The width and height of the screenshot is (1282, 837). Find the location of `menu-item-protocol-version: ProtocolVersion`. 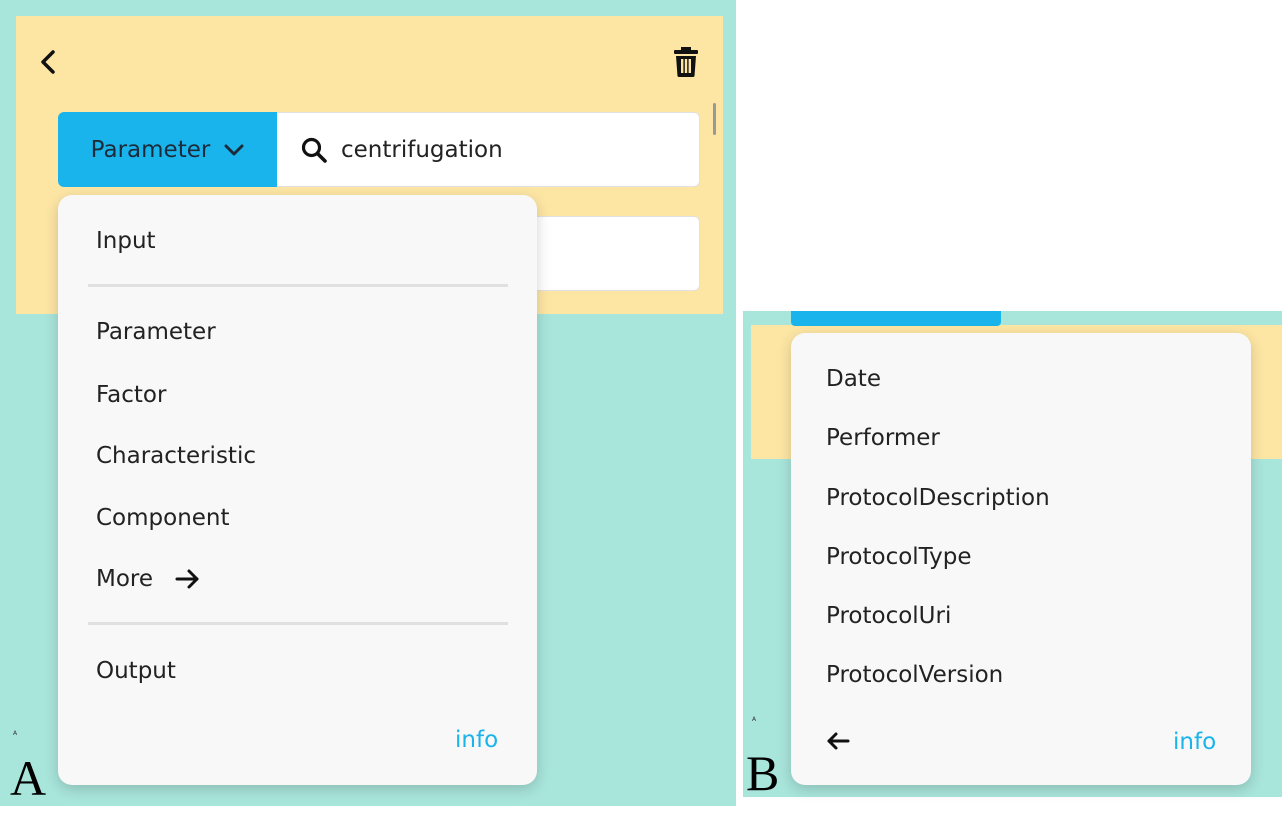

menu-item-protocol-version: ProtocolVersion is located at coordinates (914, 675).